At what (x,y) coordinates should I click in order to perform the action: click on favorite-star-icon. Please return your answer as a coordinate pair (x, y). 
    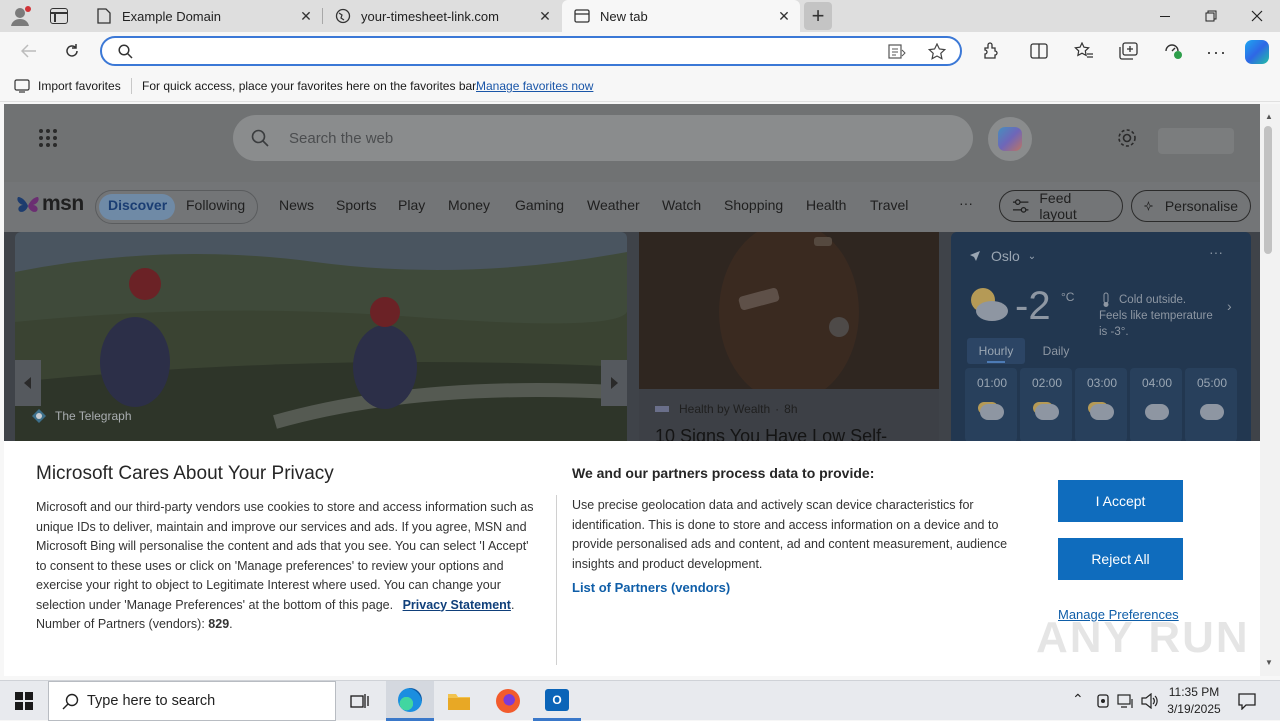
    Looking at the image, I should click on (937, 51).